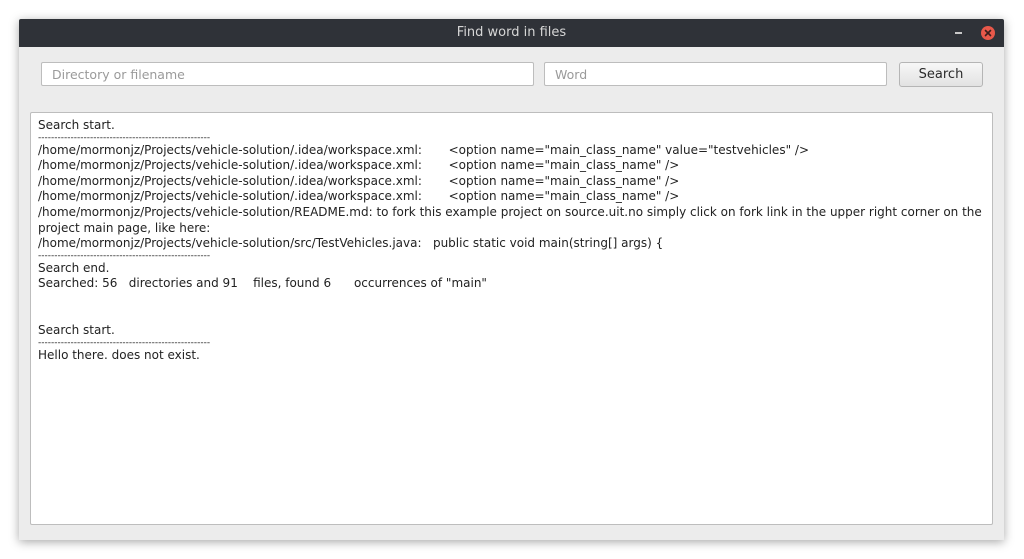 This screenshot has height=559, width=1024. What do you see at coordinates (959, 32) in the screenshot?
I see `minimize-icon` at bounding box center [959, 32].